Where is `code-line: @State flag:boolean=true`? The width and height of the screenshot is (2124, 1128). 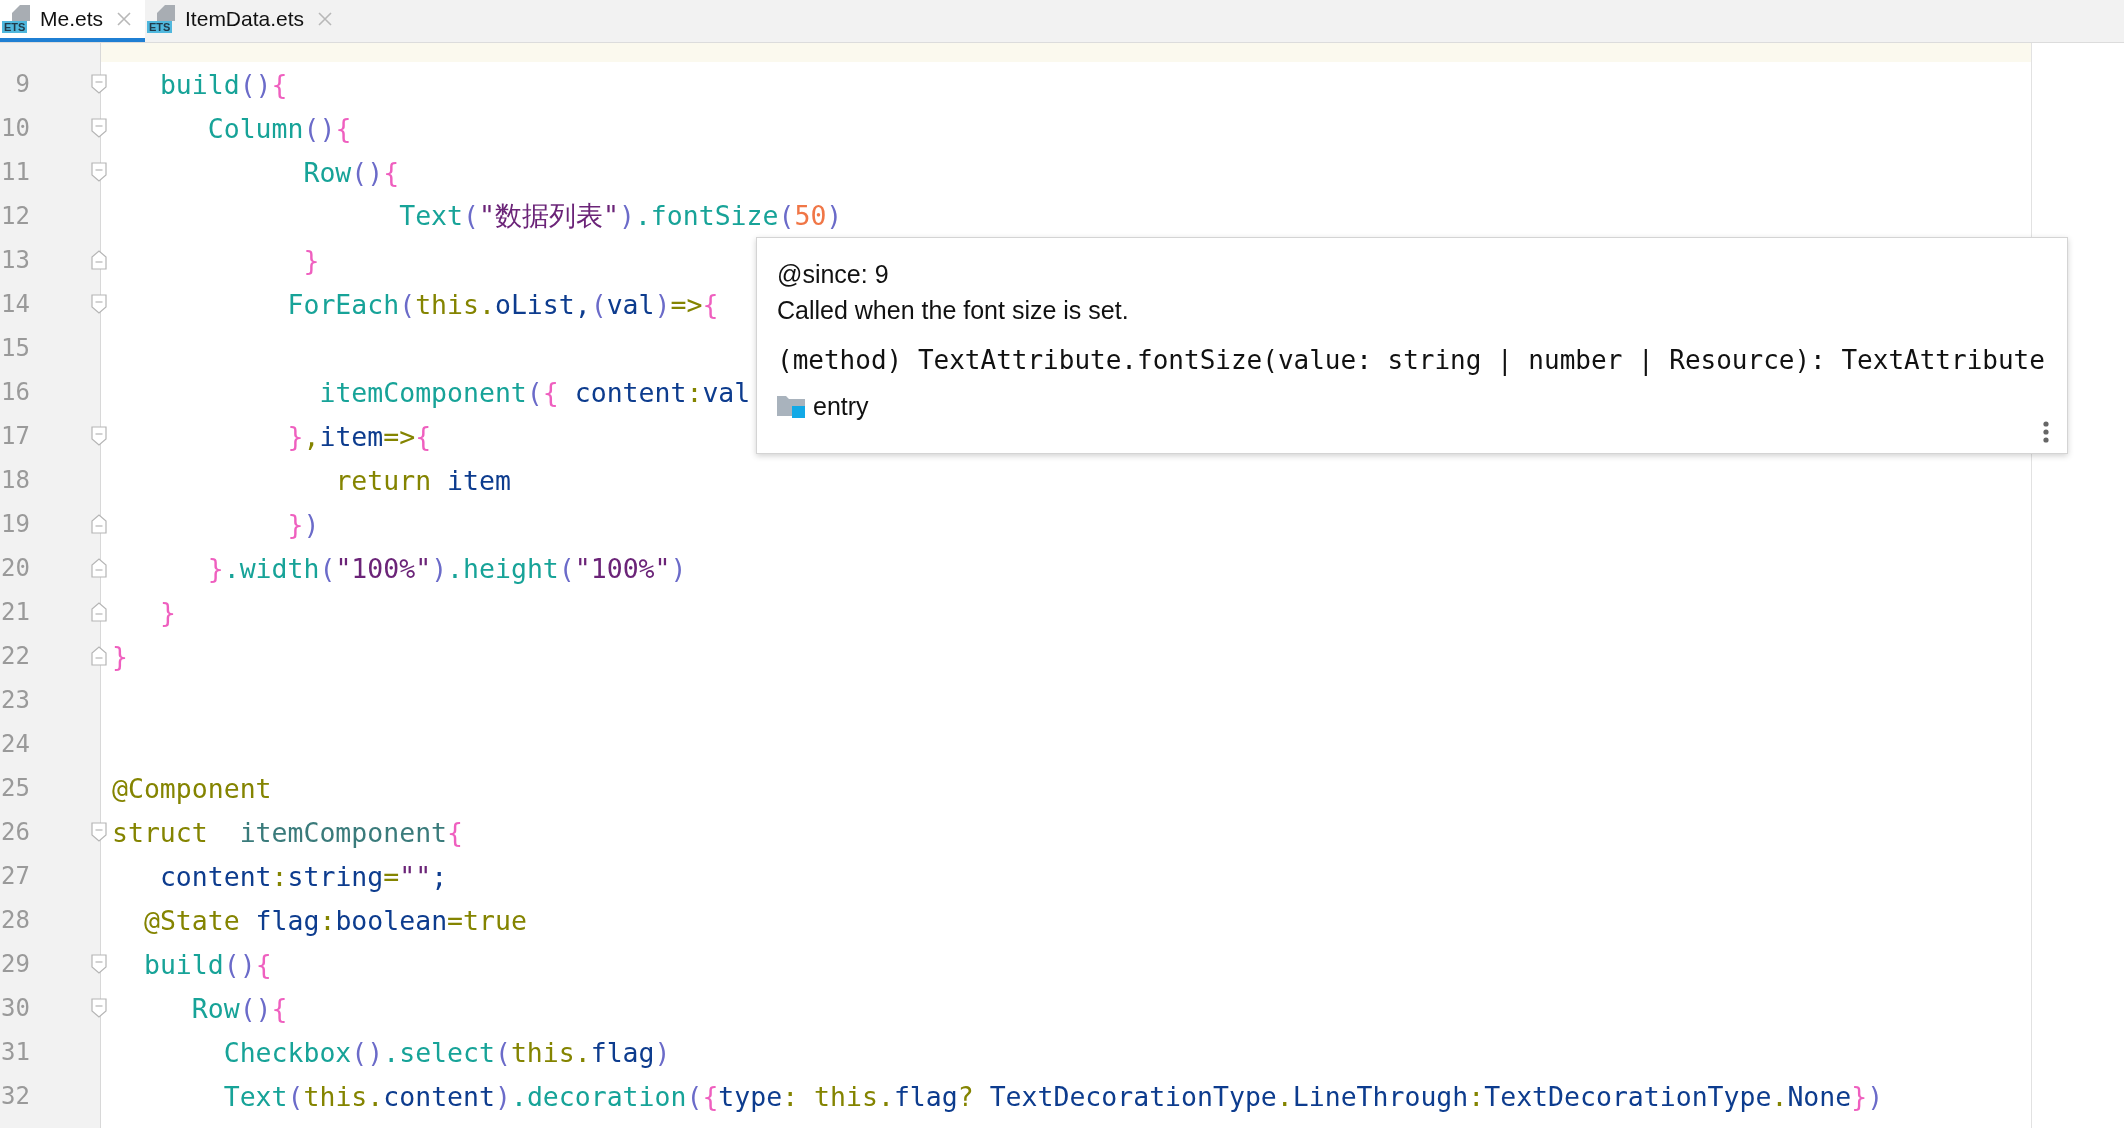
code-line: @State flag:boolean=true is located at coordinates (335, 920).